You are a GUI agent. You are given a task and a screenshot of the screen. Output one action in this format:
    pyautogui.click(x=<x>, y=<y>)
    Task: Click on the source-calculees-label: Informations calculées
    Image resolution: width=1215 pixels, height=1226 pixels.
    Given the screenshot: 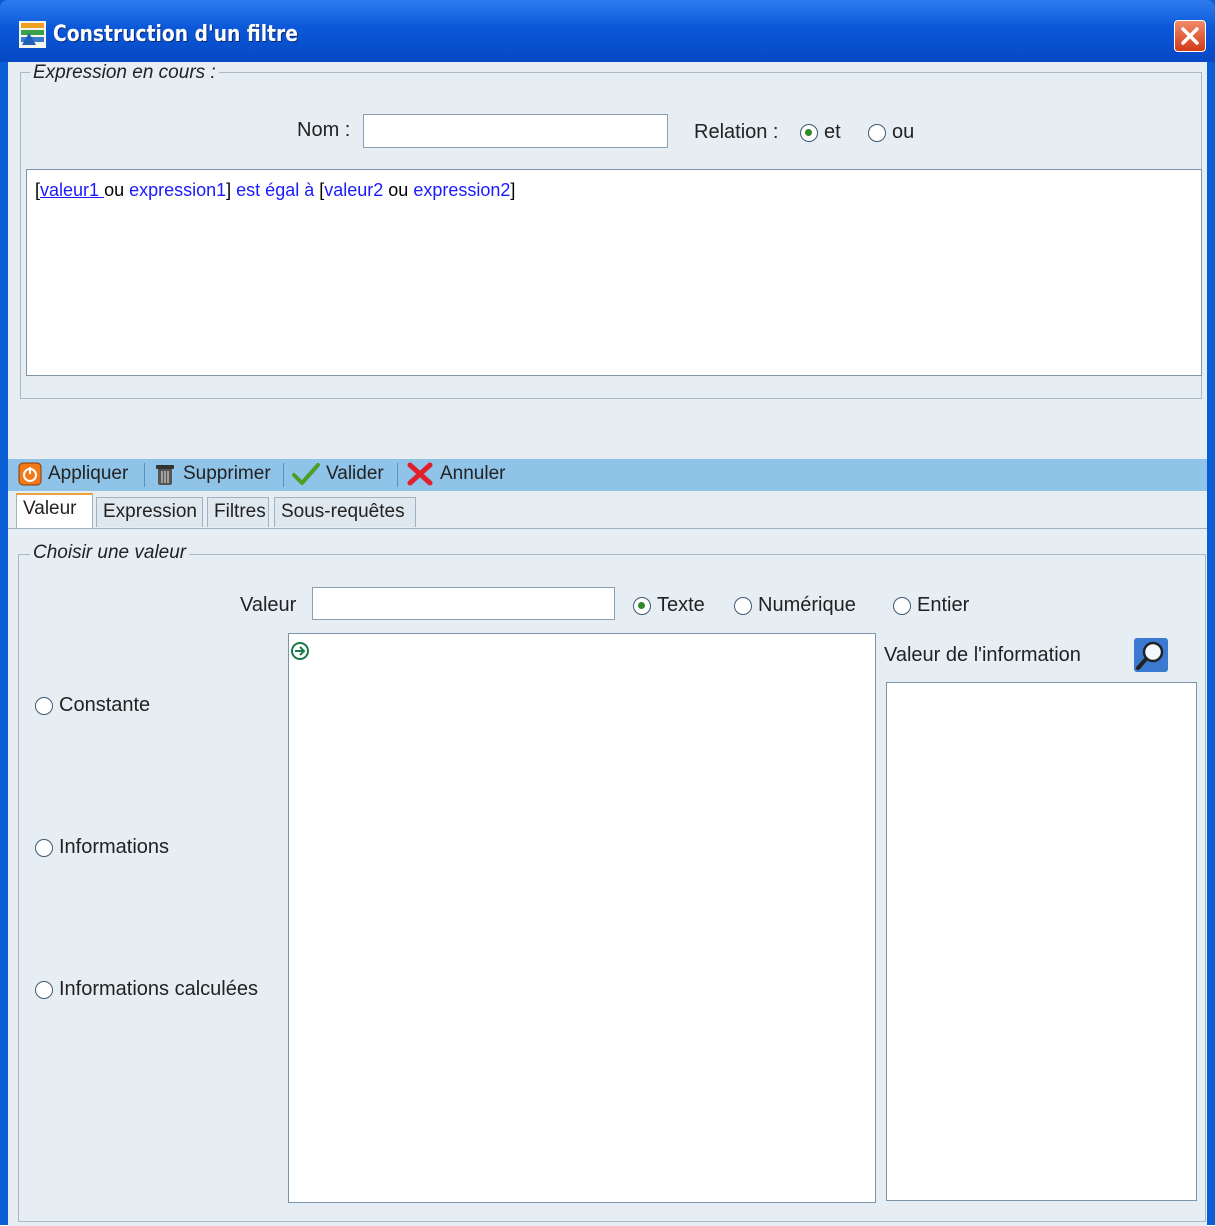 What is the action you would take?
    pyautogui.click(x=158, y=989)
    